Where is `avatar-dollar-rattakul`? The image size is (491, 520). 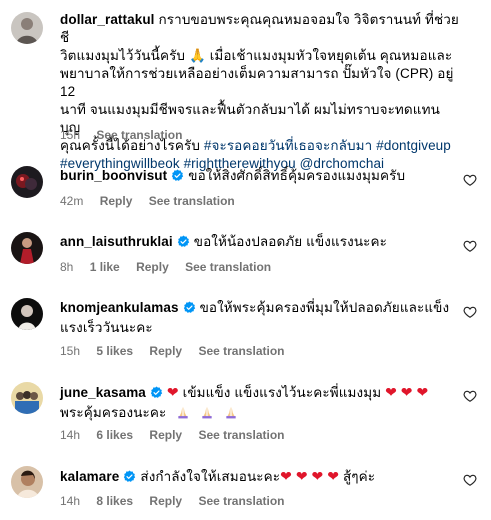 avatar-dollar-rattakul is located at coordinates (27, 28).